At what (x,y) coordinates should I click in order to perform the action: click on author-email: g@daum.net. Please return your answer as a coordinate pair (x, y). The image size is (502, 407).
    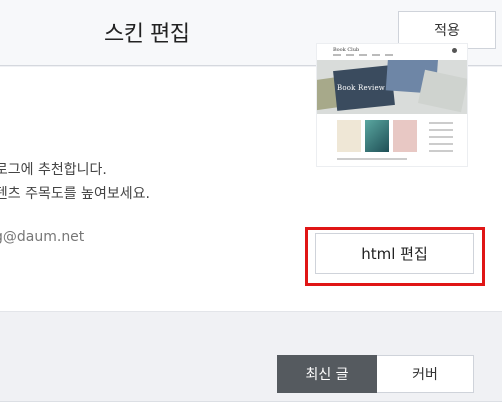
    Looking at the image, I should click on (42, 237).